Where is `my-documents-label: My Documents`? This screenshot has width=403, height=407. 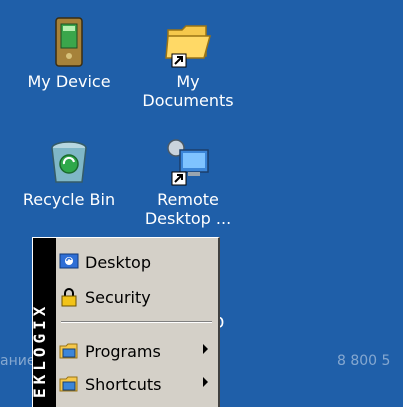
my-documents-label: My Documents is located at coordinates (188, 91).